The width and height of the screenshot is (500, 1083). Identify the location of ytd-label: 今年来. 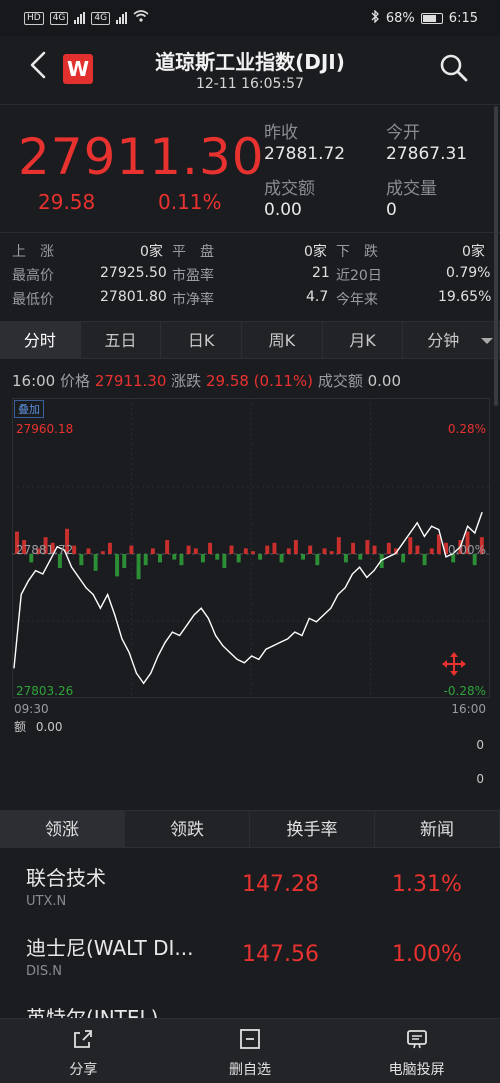
(357, 300).